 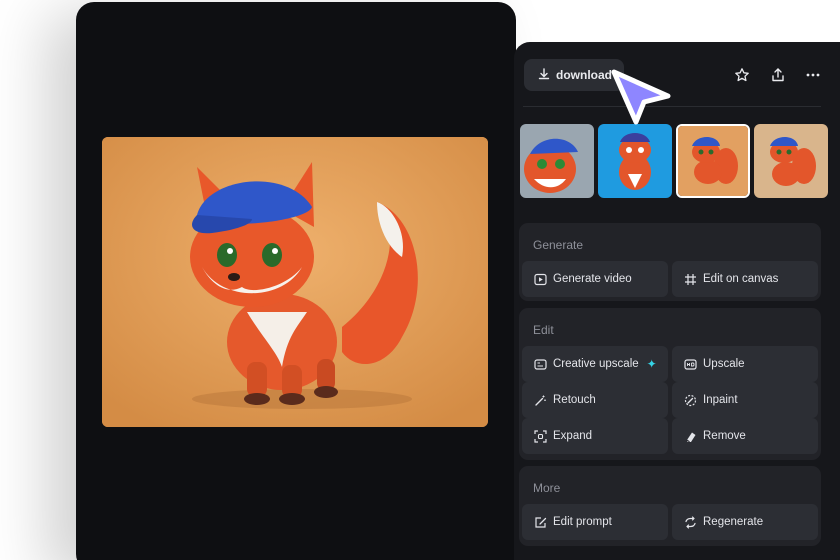 What do you see at coordinates (641, 94) in the screenshot?
I see `cursor-pointer-icon` at bounding box center [641, 94].